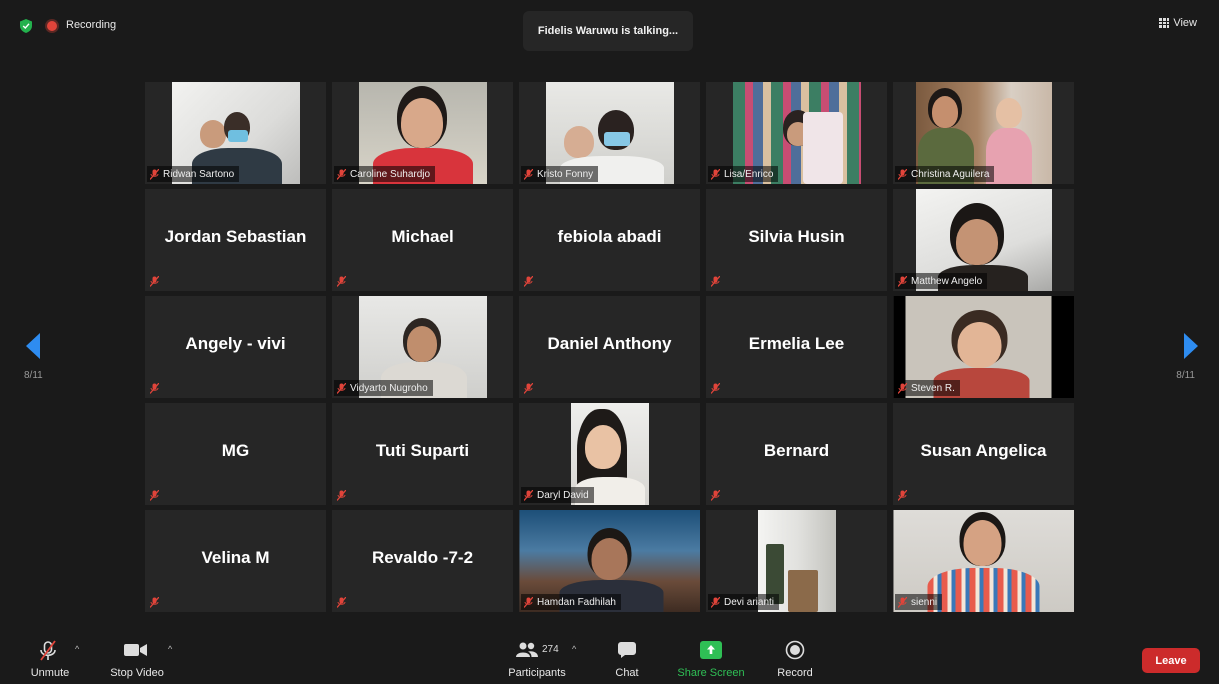  I want to click on participant-tile: sienni, so click(983, 561).